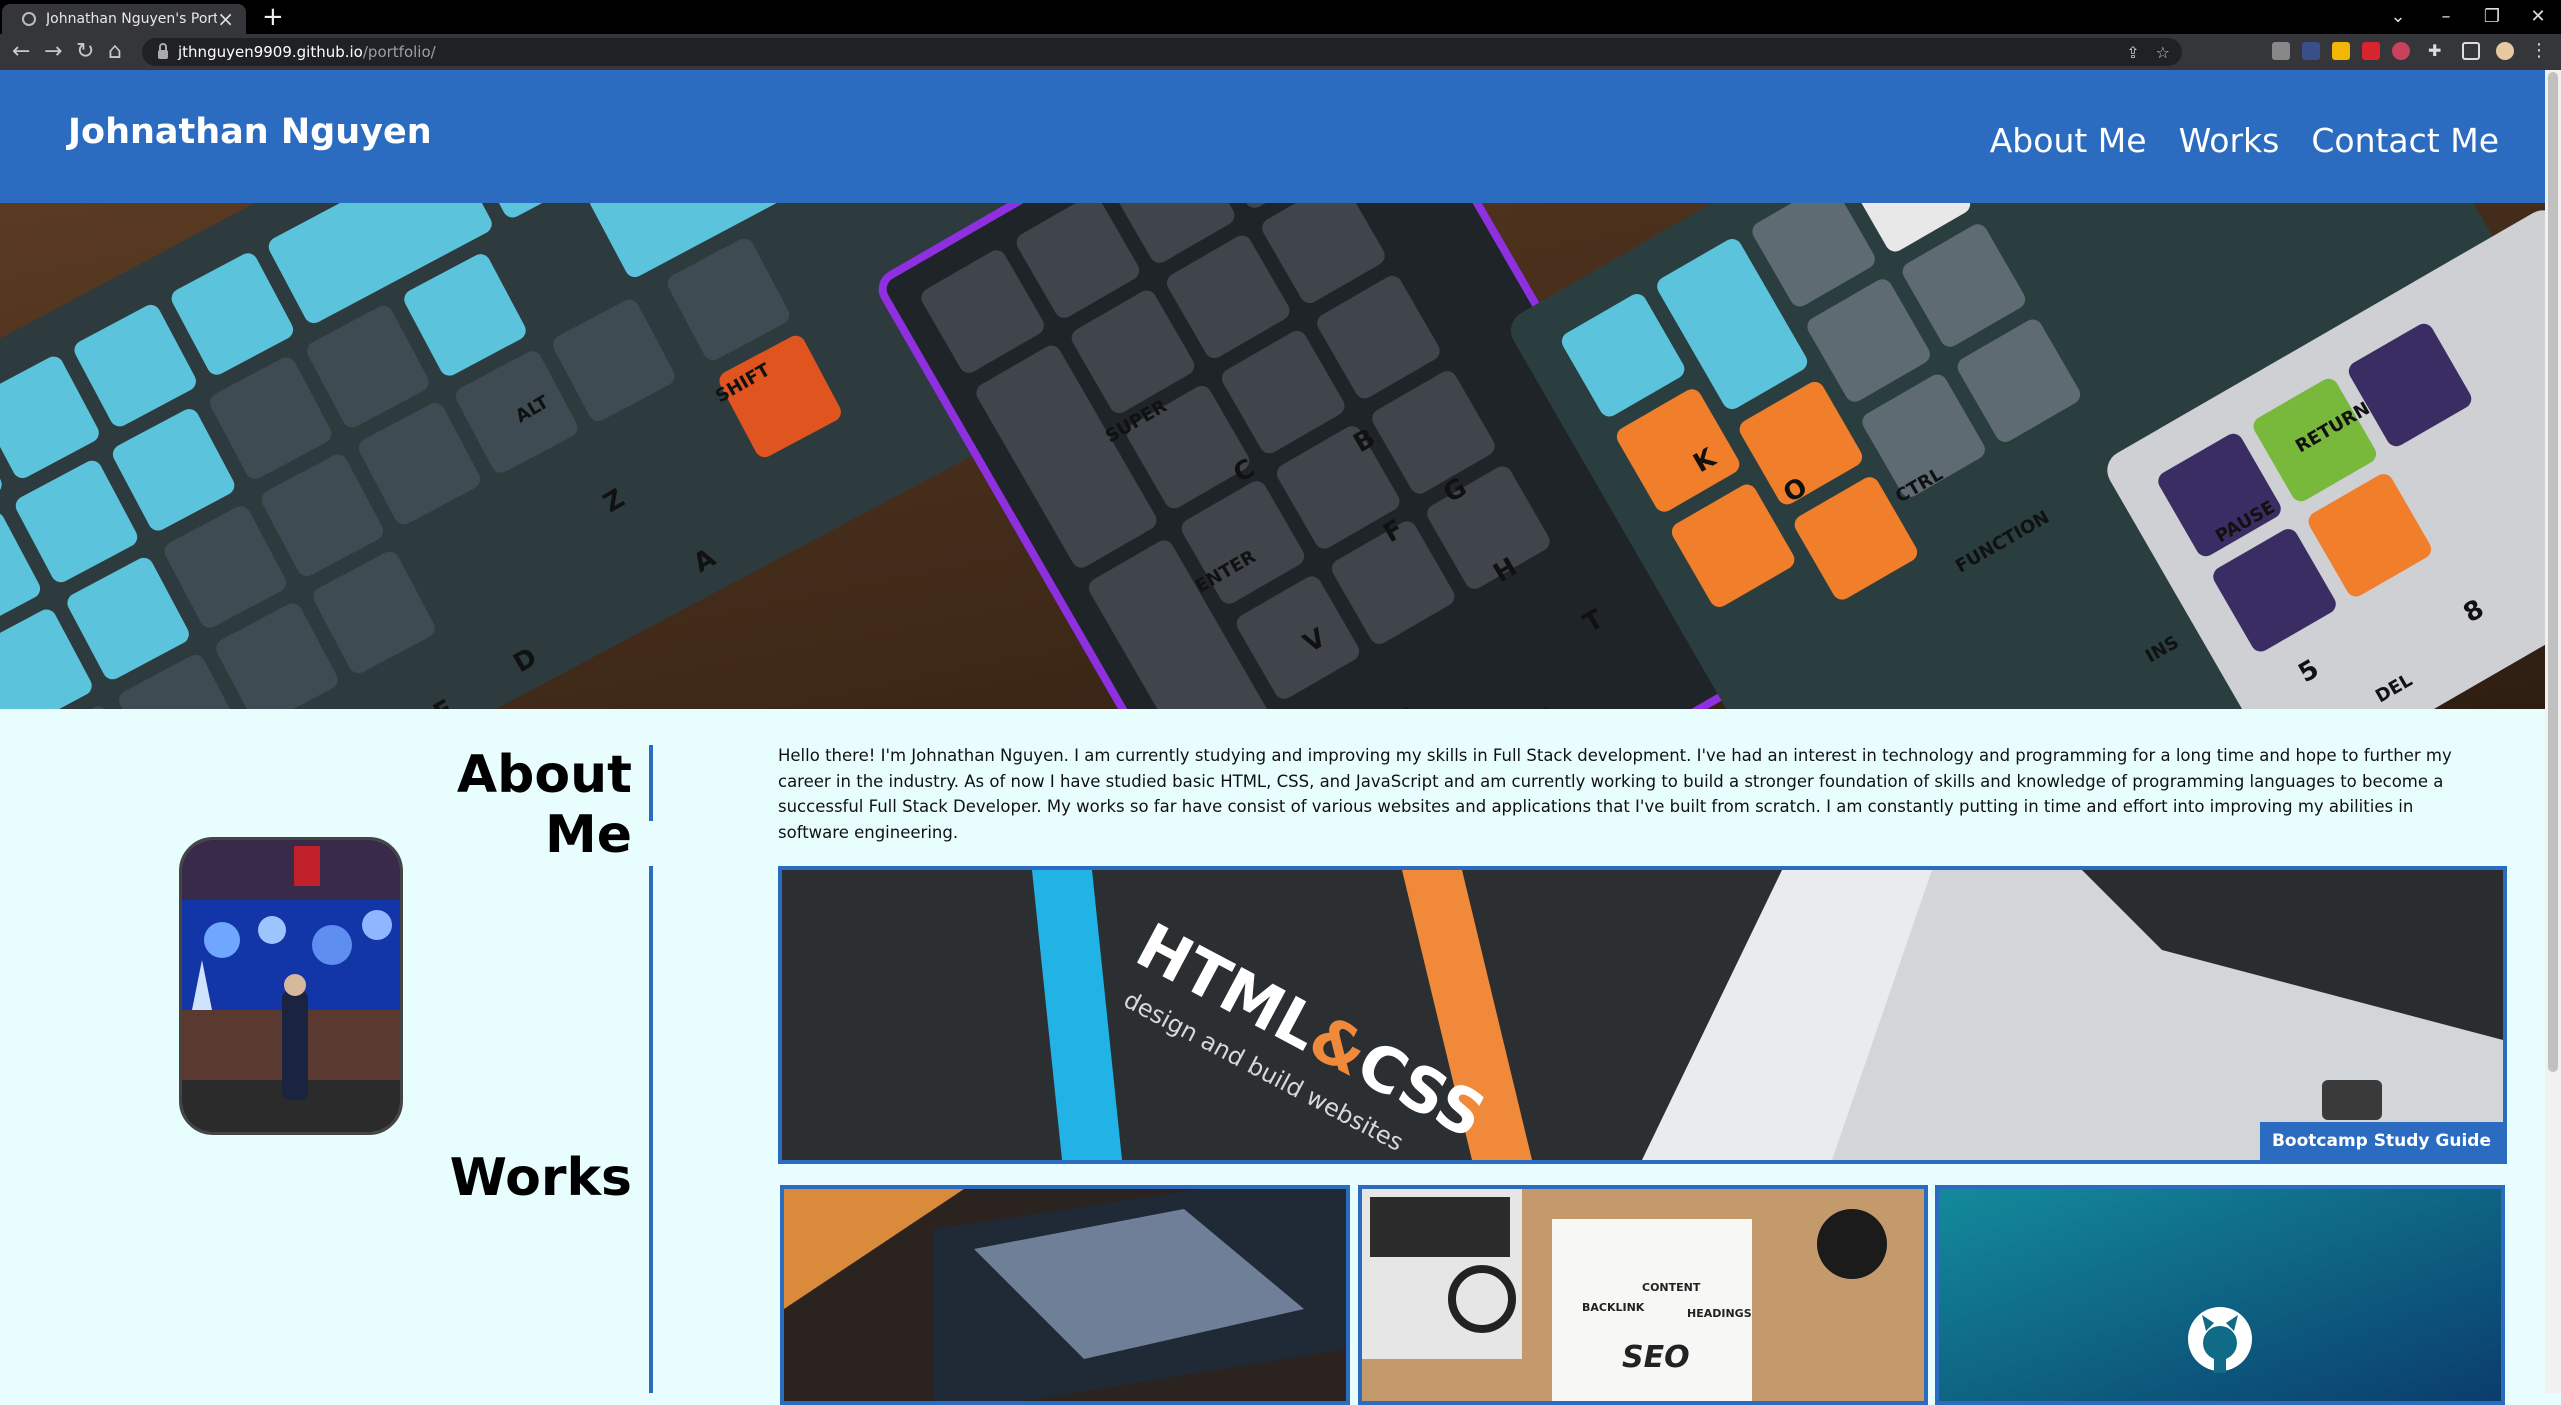 The width and height of the screenshot is (2561, 1405). Describe the element at coordinates (2553, 572) in the screenshot. I see `scrollbar-thumb` at that location.